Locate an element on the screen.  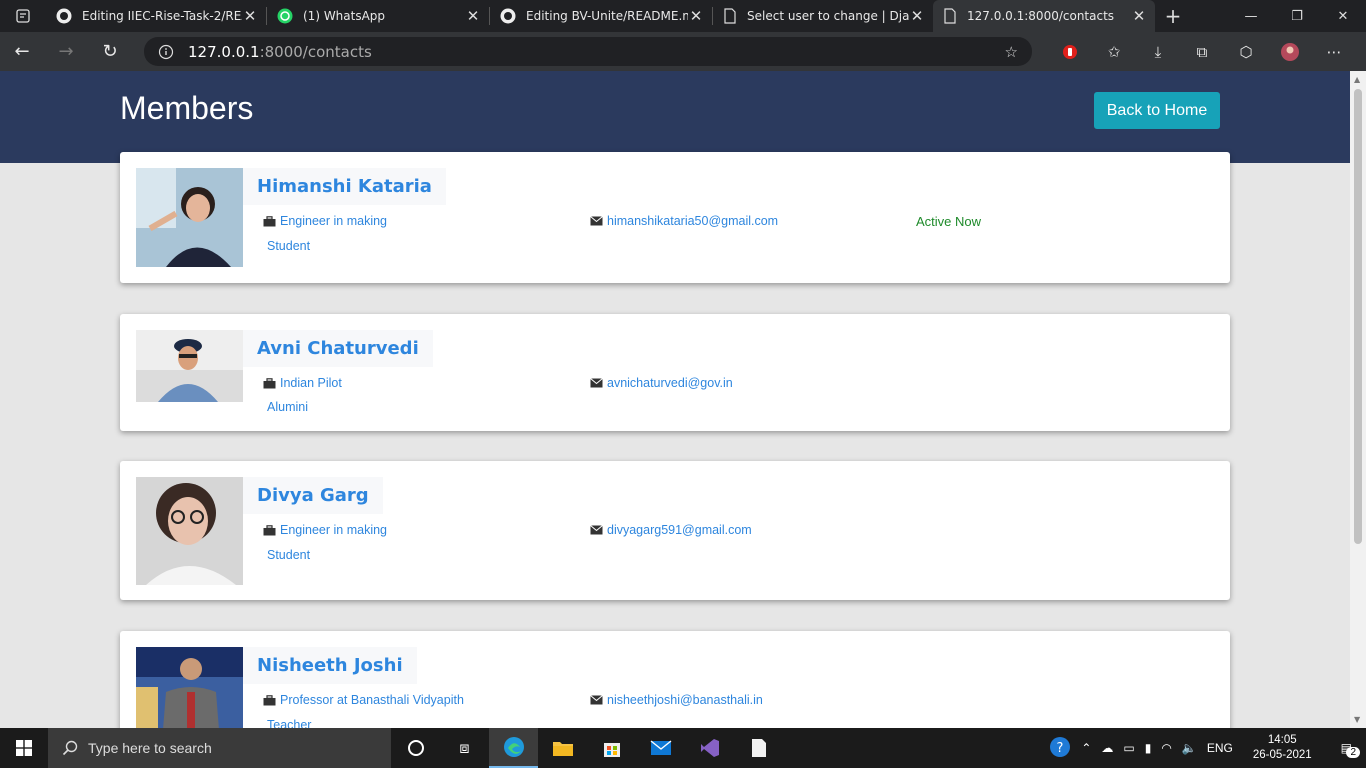
forward-button: → is located at coordinates (66, 51).